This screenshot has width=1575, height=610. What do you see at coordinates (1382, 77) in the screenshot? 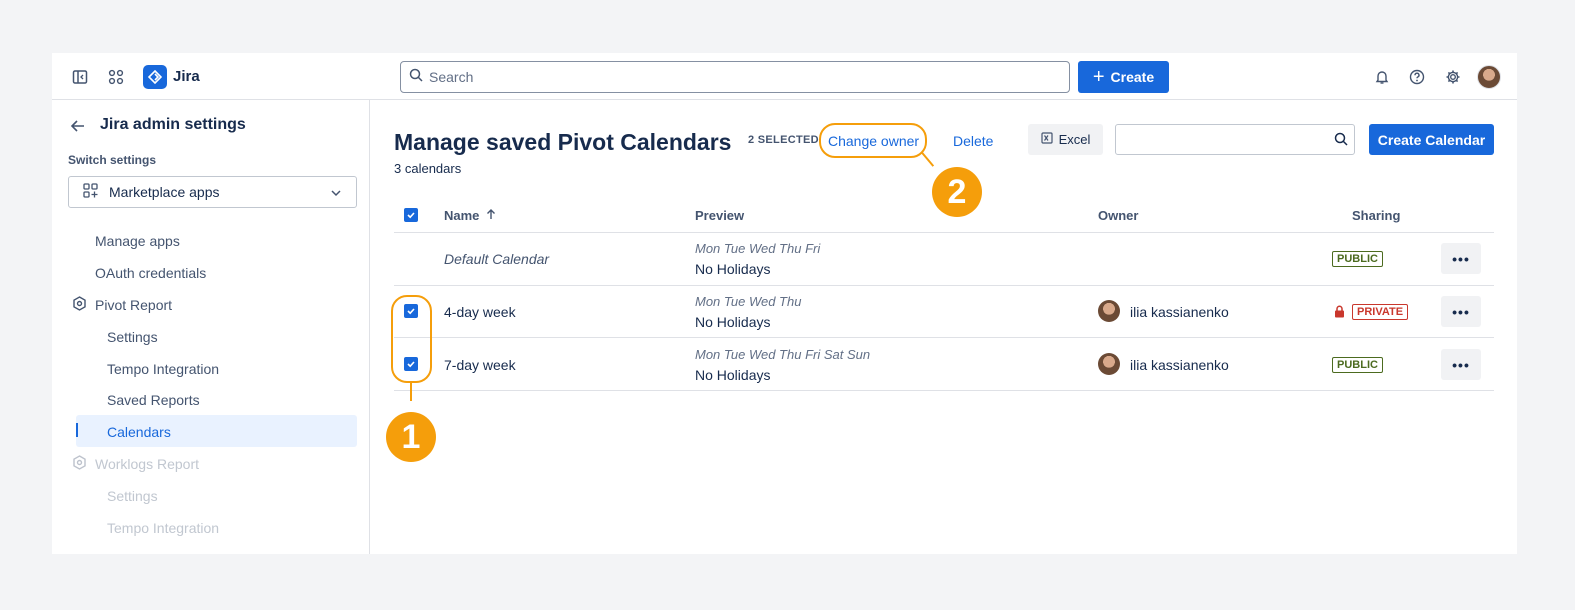
I see `notifications-bell-icon` at bounding box center [1382, 77].